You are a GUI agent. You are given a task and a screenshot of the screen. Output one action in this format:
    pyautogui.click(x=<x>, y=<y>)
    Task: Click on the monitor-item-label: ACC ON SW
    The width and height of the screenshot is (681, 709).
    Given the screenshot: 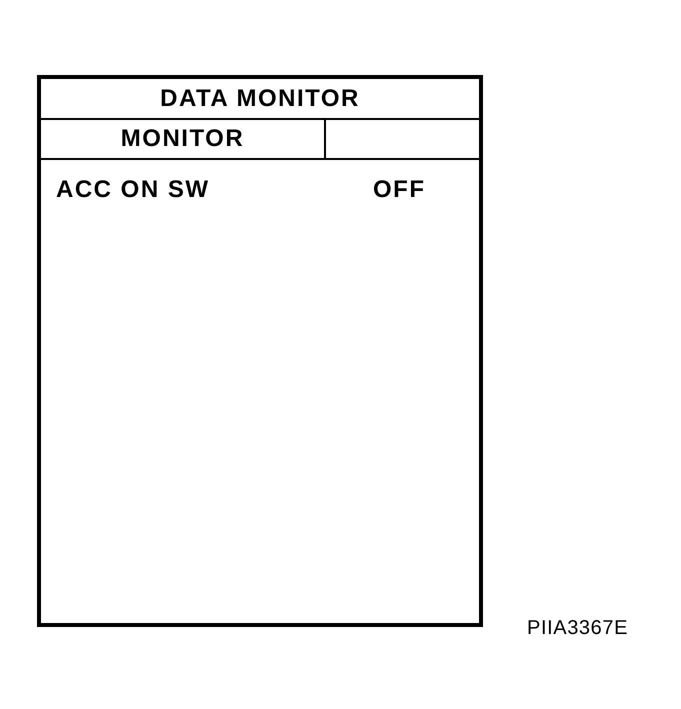 What is the action you would take?
    pyautogui.click(x=133, y=190)
    